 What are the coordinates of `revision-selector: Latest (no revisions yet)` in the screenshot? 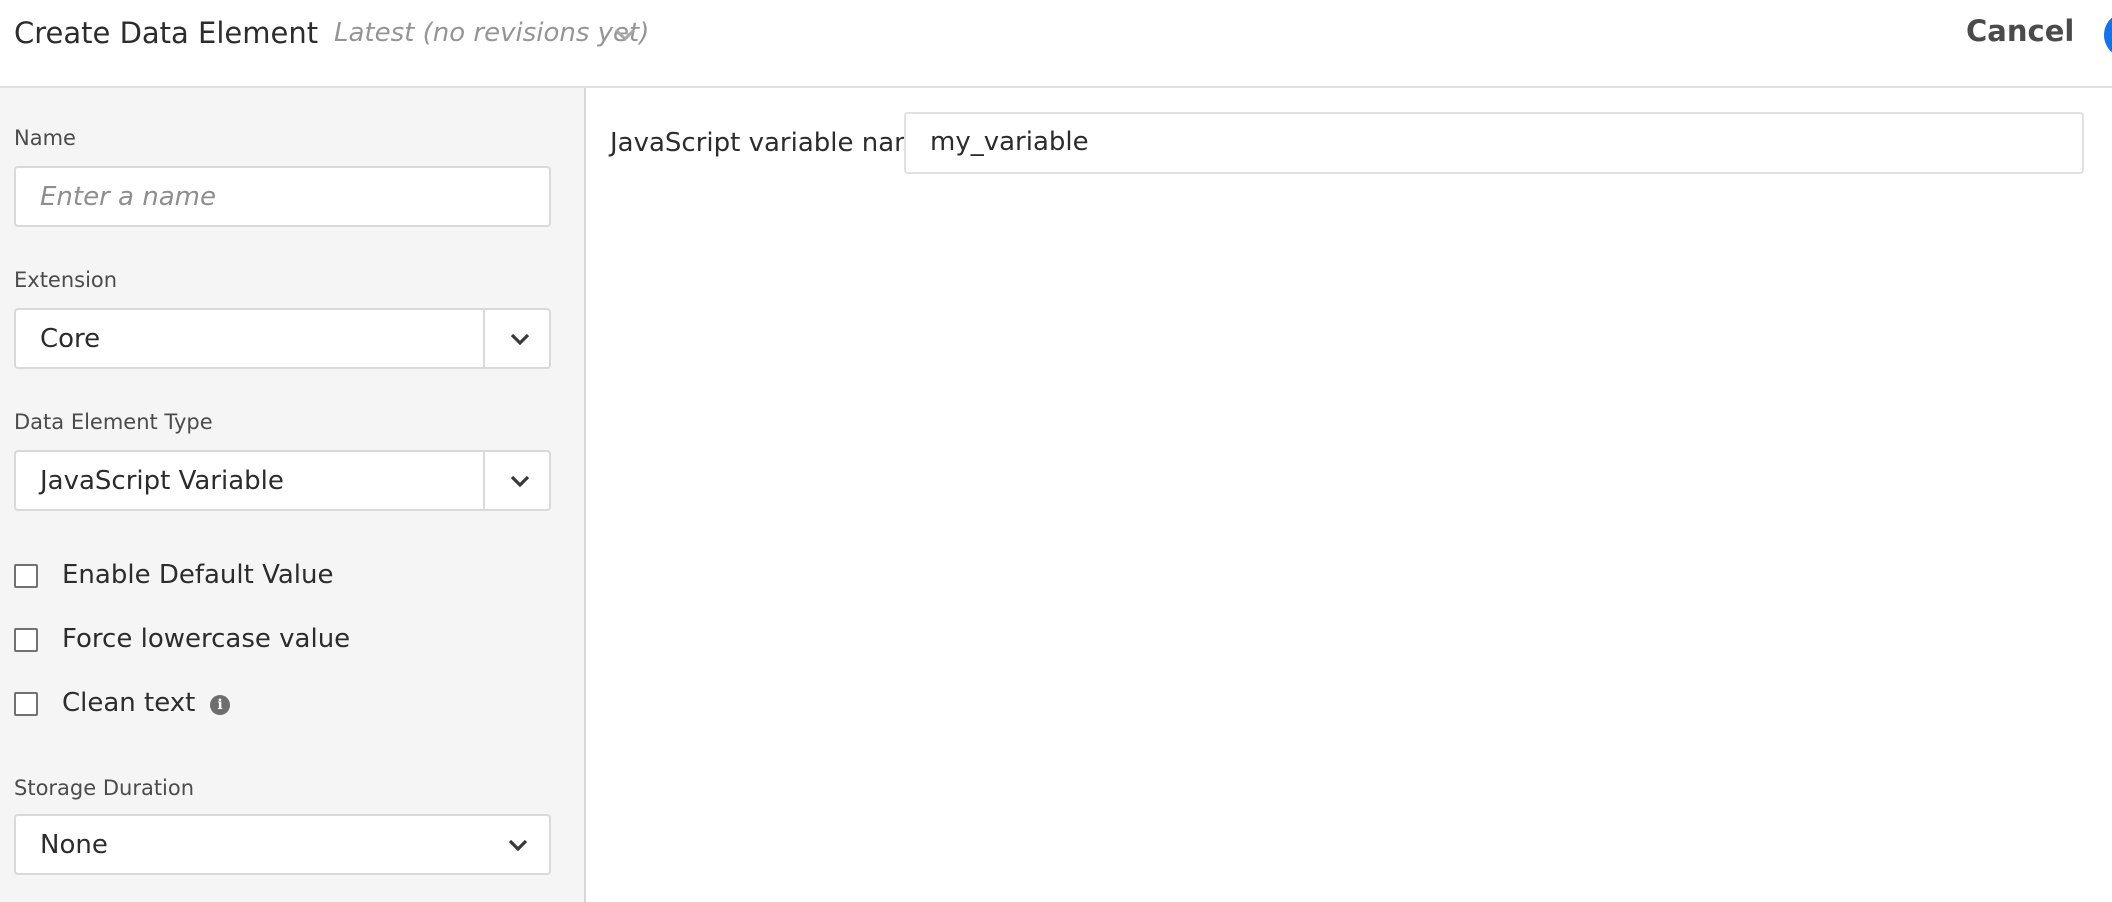 It's located at (491, 33).